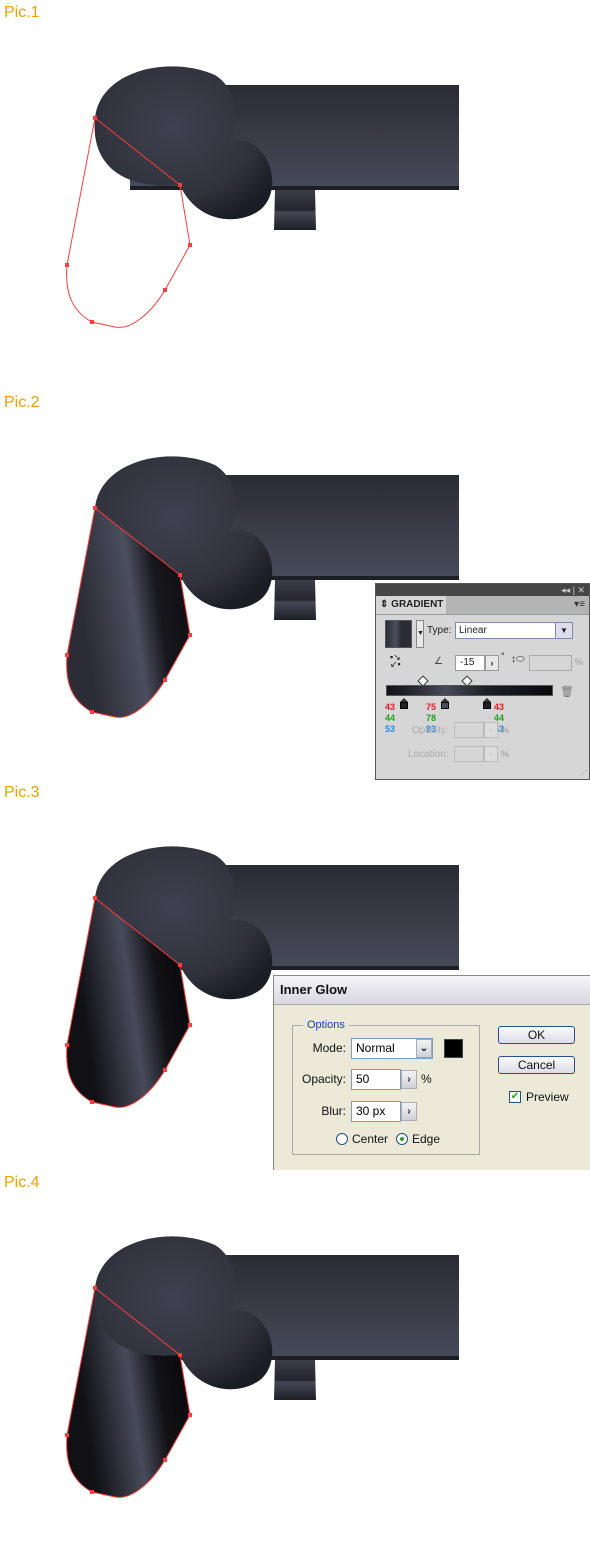  What do you see at coordinates (428, 754) in the screenshot?
I see `location-label: Location:` at bounding box center [428, 754].